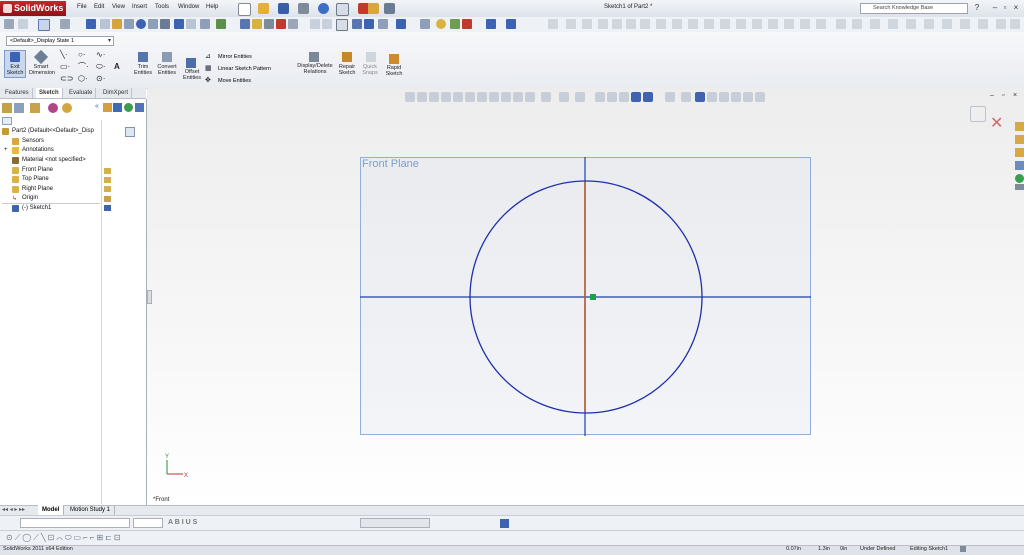  I want to click on rectangle-icon: ▭·, so click(65, 66).